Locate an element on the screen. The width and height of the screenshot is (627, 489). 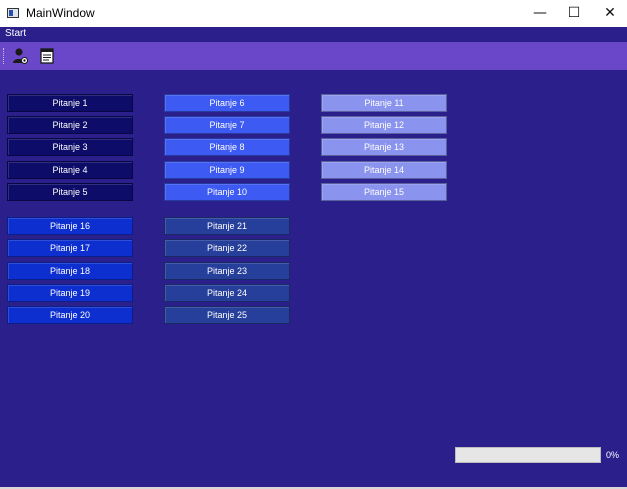
question-14-button: Pitanje 14 is located at coordinates (384, 170).